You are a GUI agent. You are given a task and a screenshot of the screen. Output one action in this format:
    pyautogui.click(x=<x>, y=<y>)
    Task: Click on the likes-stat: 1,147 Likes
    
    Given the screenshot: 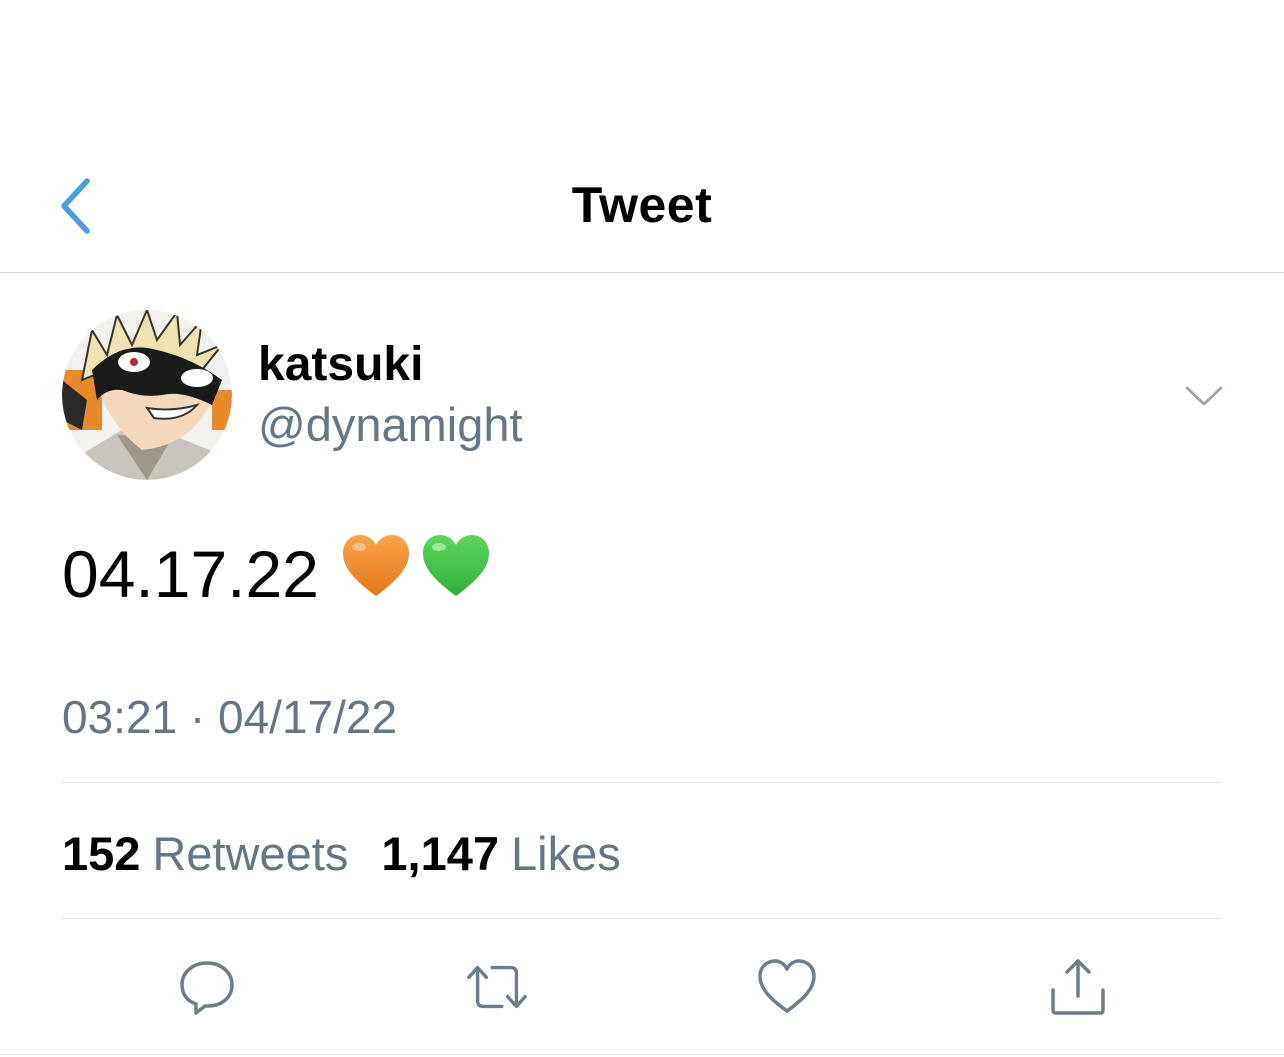 What is the action you would take?
    pyautogui.click(x=510, y=853)
    